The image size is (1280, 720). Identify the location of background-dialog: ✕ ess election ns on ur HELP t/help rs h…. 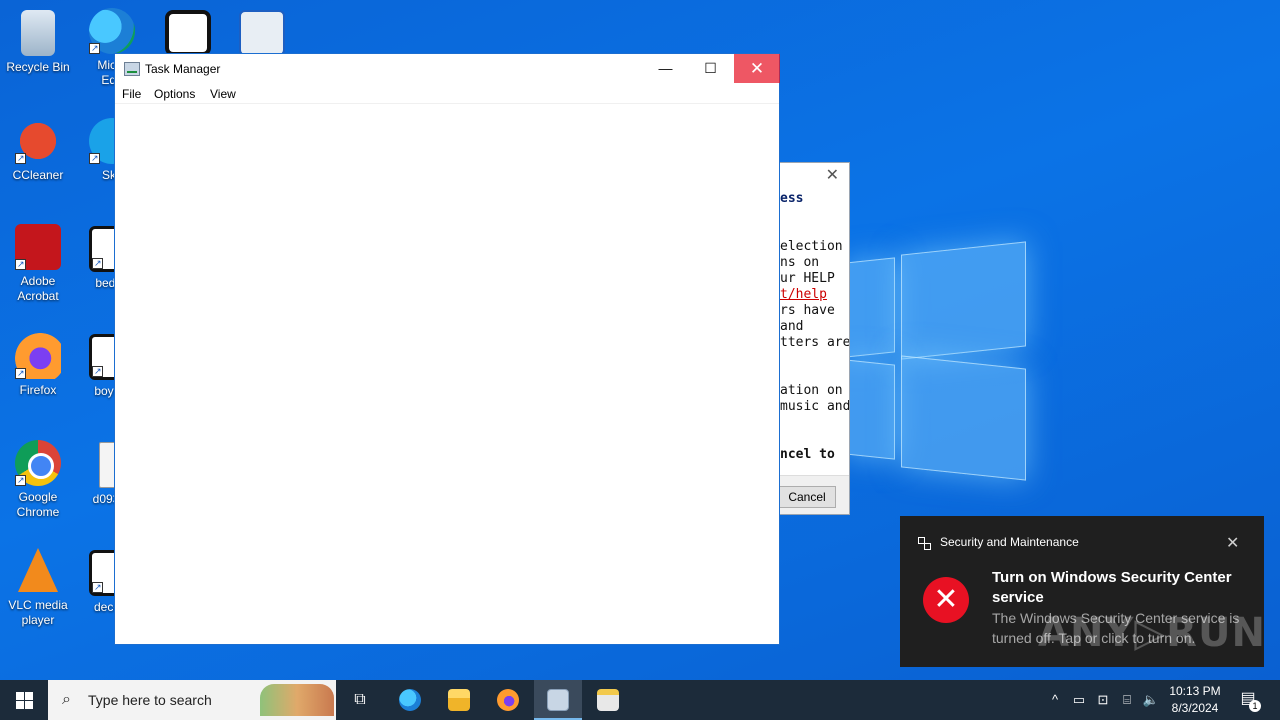
(814, 338).